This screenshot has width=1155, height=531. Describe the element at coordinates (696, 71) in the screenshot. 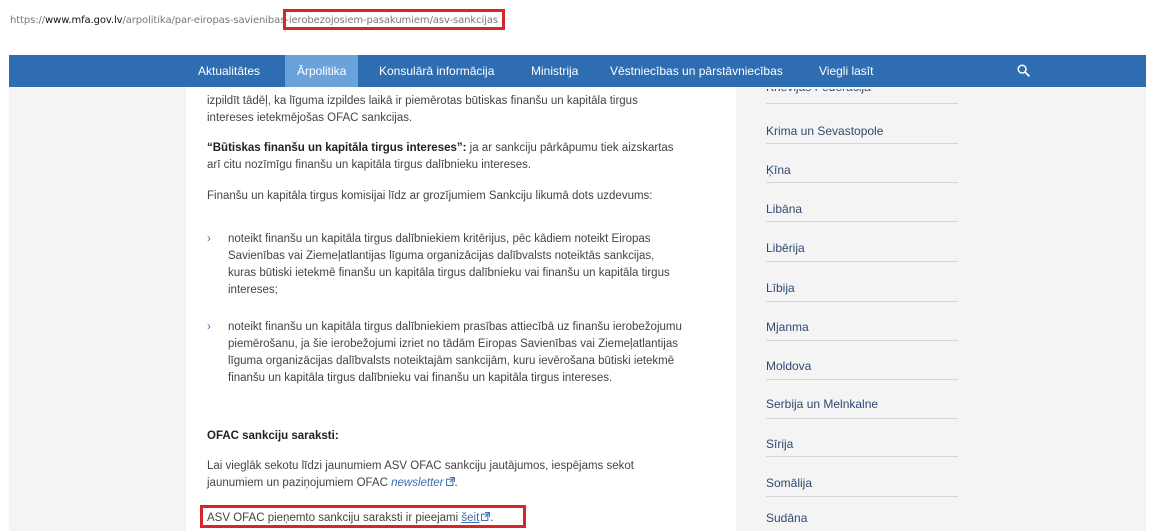

I see `nav-item-vestniecibas: Vēstniecības un pārstāvniecības` at that location.